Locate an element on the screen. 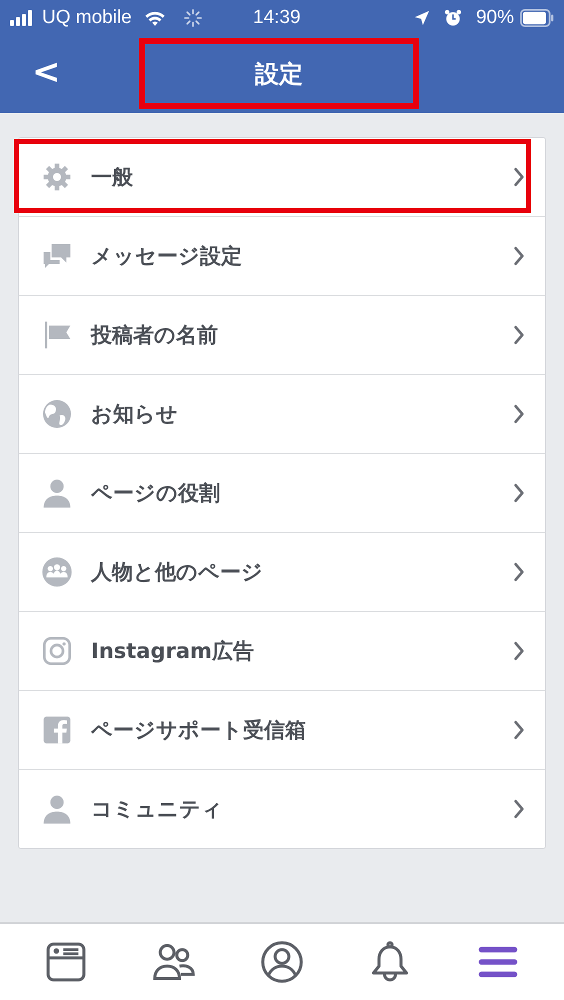  settings-item: Instagram広告 is located at coordinates (282, 650).